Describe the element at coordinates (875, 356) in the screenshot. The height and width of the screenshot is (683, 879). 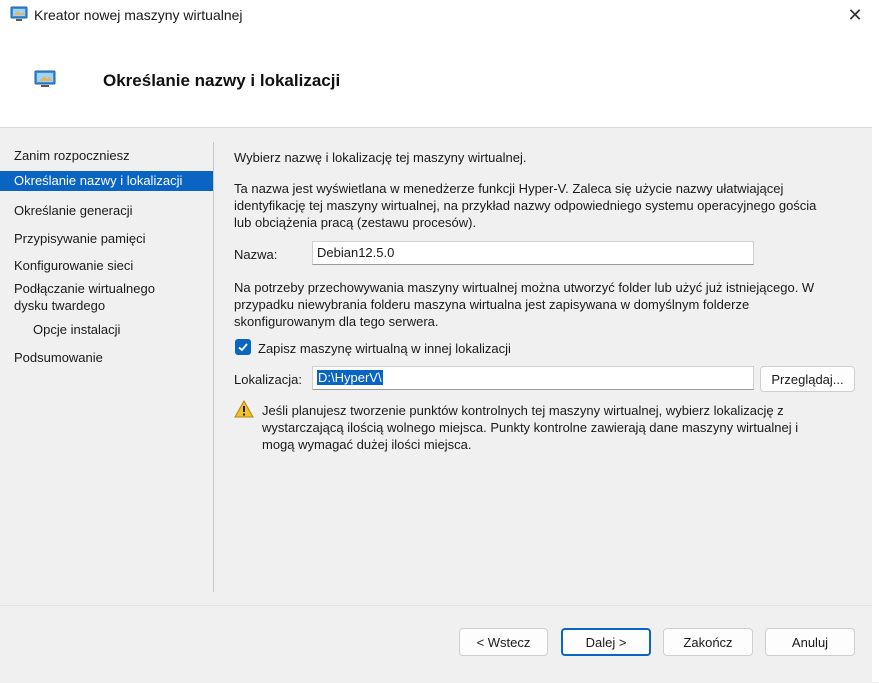
I see `window-edge` at that location.